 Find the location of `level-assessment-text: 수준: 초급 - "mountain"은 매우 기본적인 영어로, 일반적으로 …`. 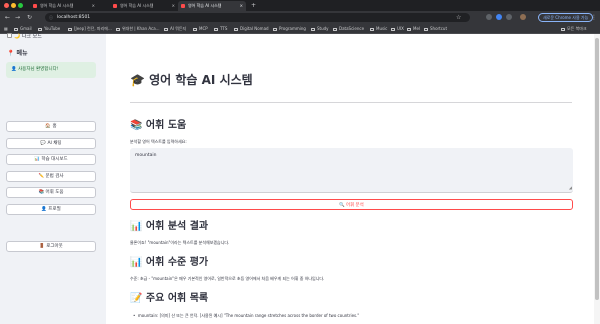

level-assessment-text: 수준: 초급 - "mountain"은 매우 기본적인 영어로, 일반적으로 … is located at coordinates (227, 278).